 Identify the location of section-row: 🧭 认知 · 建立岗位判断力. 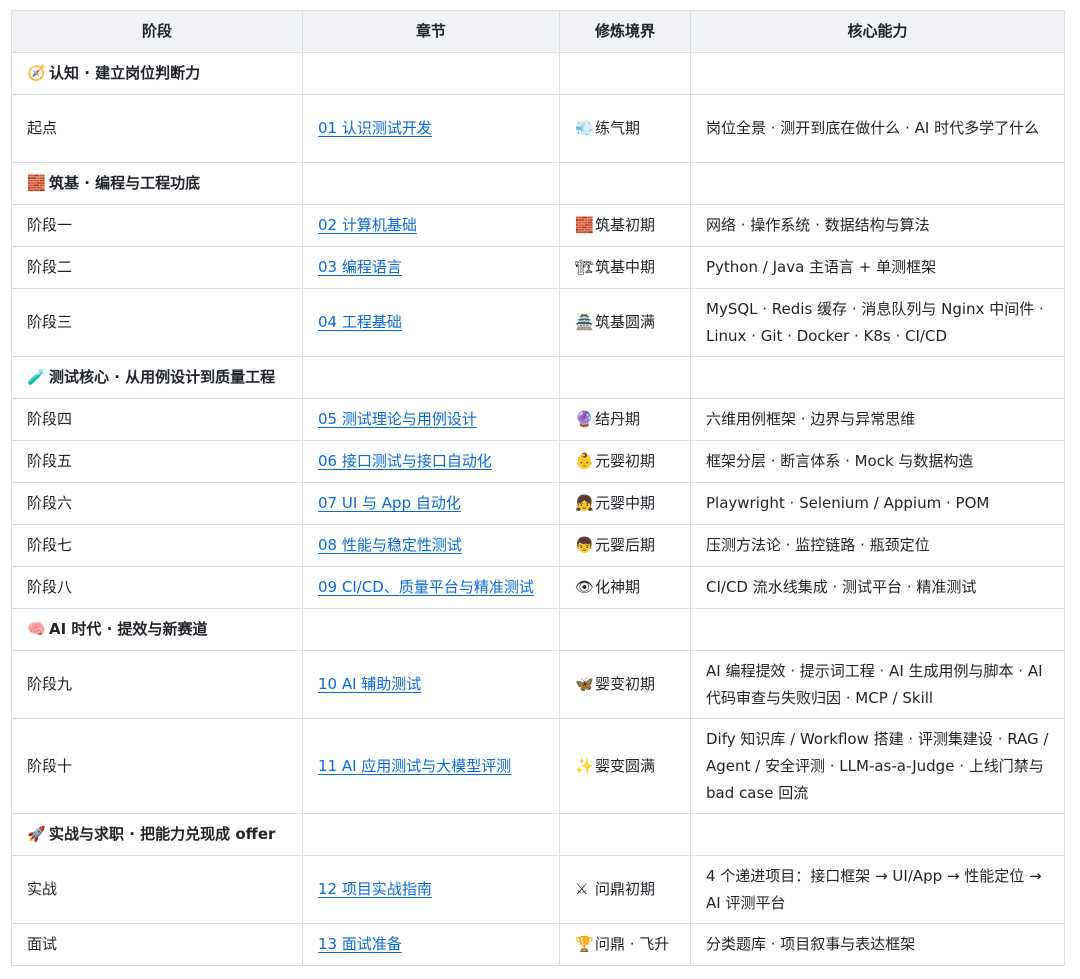
(538, 73).